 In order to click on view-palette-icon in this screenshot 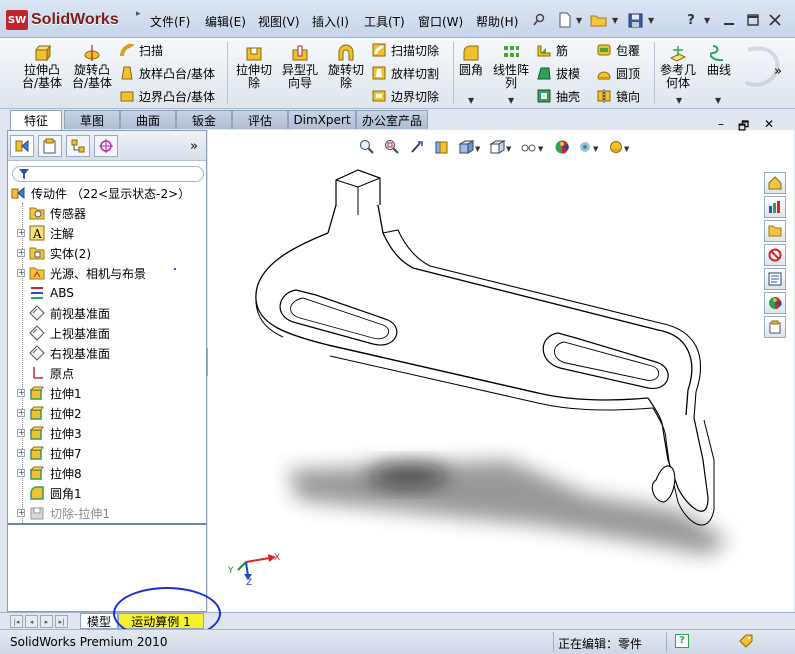, I will do `click(775, 255)`.